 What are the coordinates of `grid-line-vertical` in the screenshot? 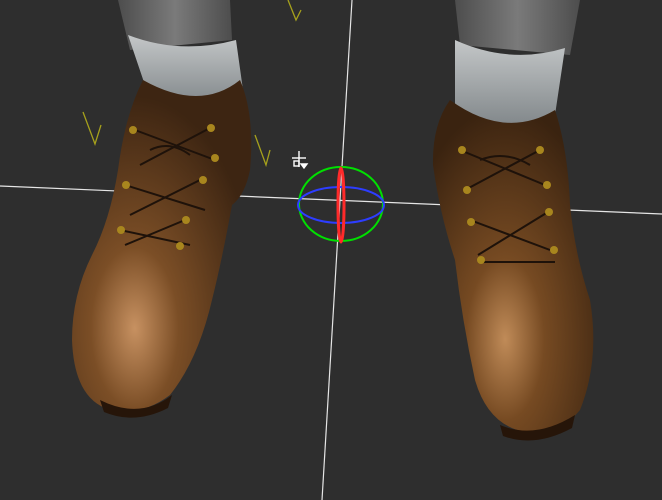 It's located at (337, 250).